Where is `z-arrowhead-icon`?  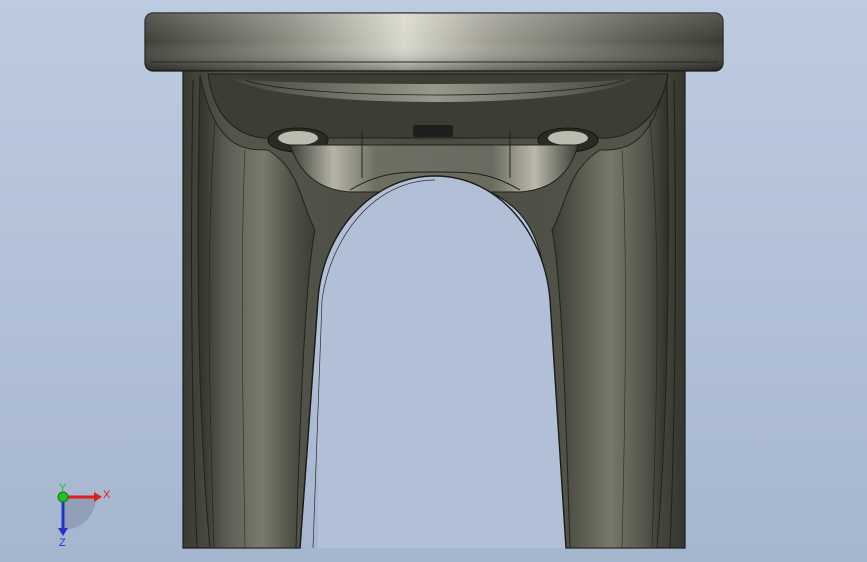
z-arrowhead-icon is located at coordinates (63, 532).